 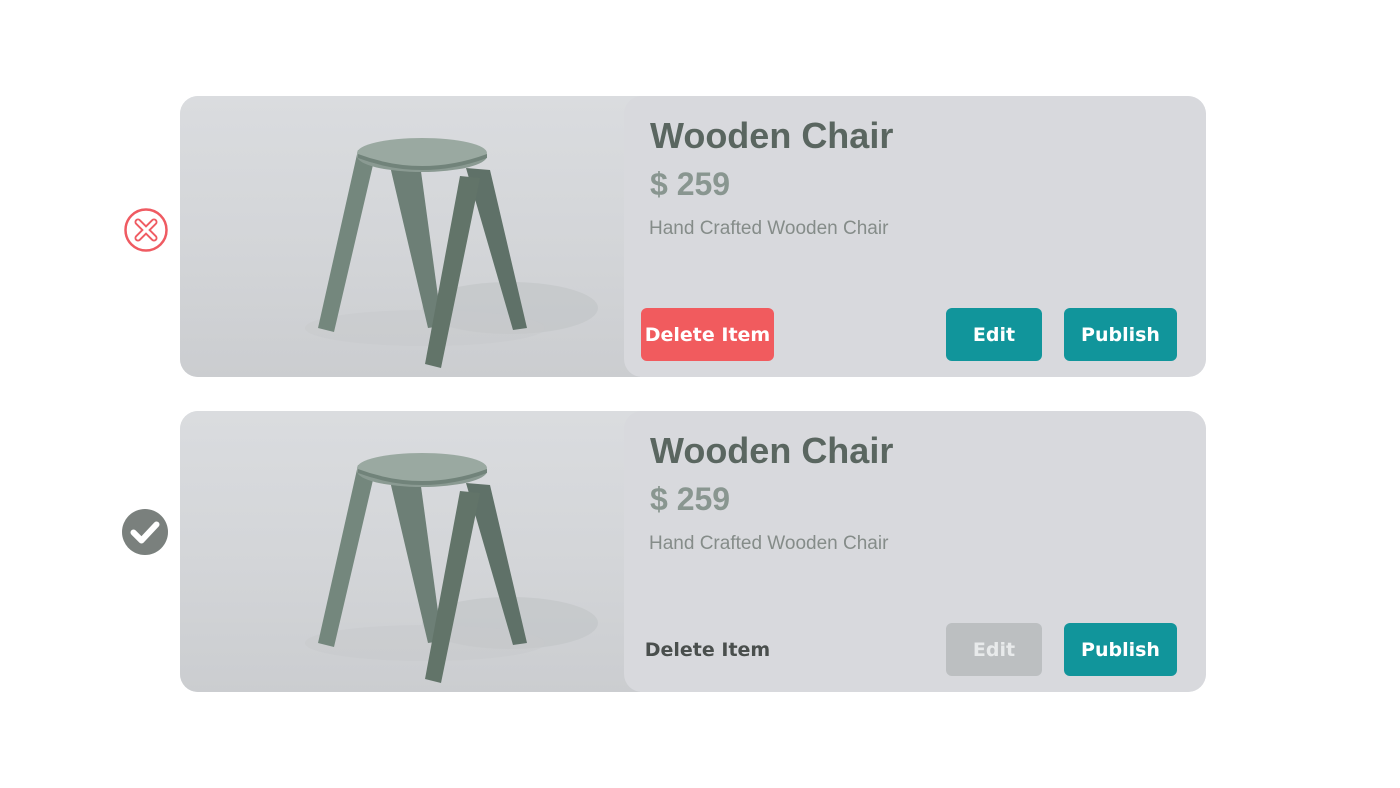 What do you see at coordinates (145, 532) in the screenshot?
I see `check-circle-icon` at bounding box center [145, 532].